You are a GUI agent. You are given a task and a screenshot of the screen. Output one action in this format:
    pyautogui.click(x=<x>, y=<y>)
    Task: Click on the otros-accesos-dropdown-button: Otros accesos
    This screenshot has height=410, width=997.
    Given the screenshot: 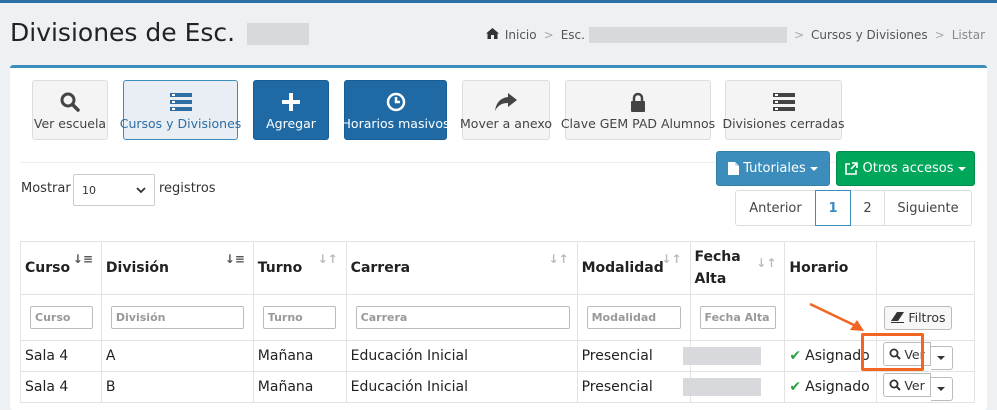 What is the action you would take?
    pyautogui.click(x=905, y=168)
    